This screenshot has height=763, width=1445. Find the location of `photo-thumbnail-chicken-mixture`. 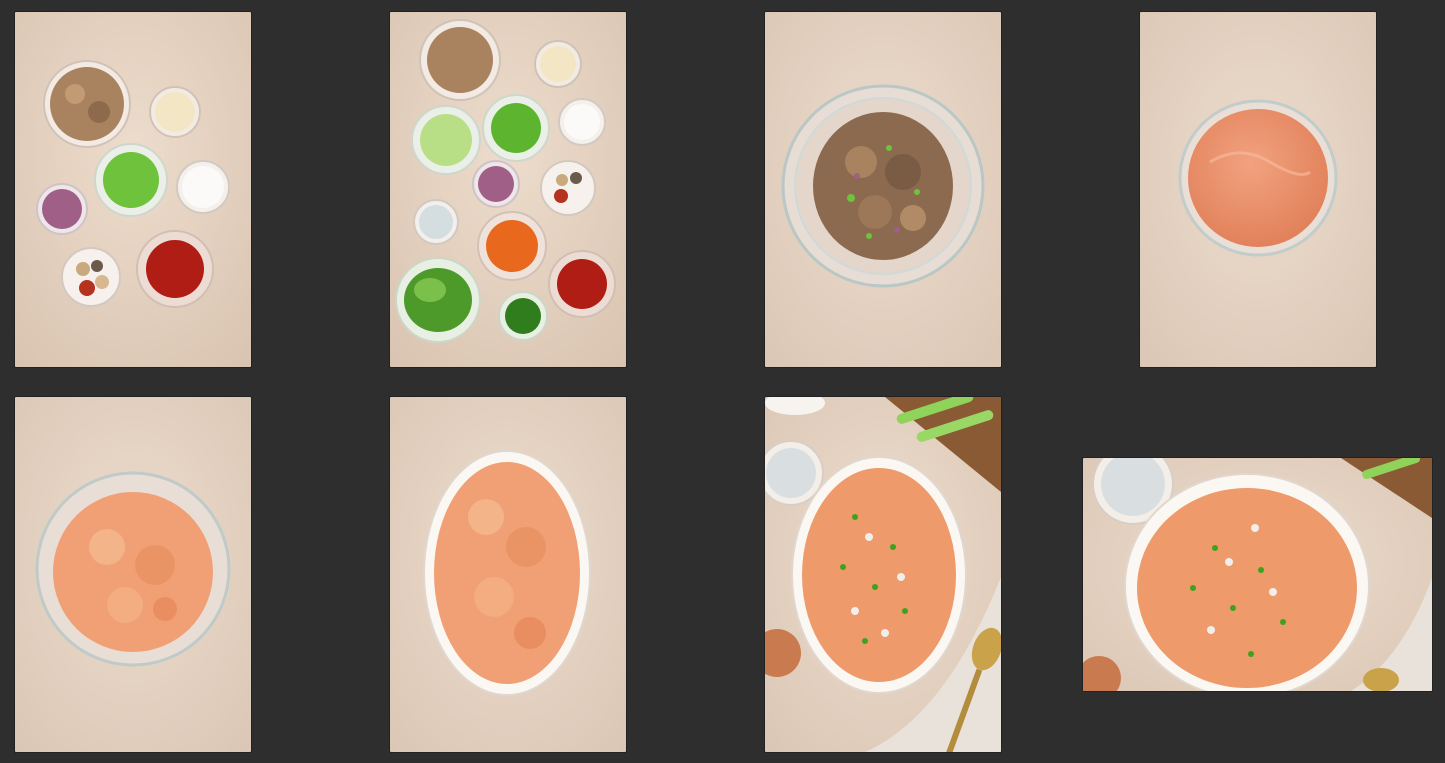

photo-thumbnail-chicken-mixture is located at coordinates (883, 189).